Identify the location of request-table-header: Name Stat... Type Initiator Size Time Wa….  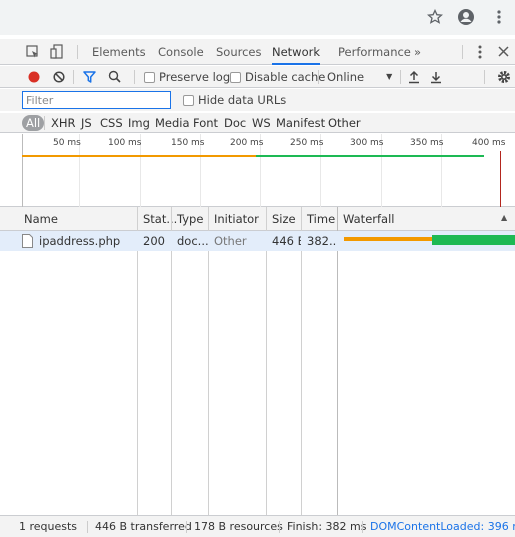
(257, 219).